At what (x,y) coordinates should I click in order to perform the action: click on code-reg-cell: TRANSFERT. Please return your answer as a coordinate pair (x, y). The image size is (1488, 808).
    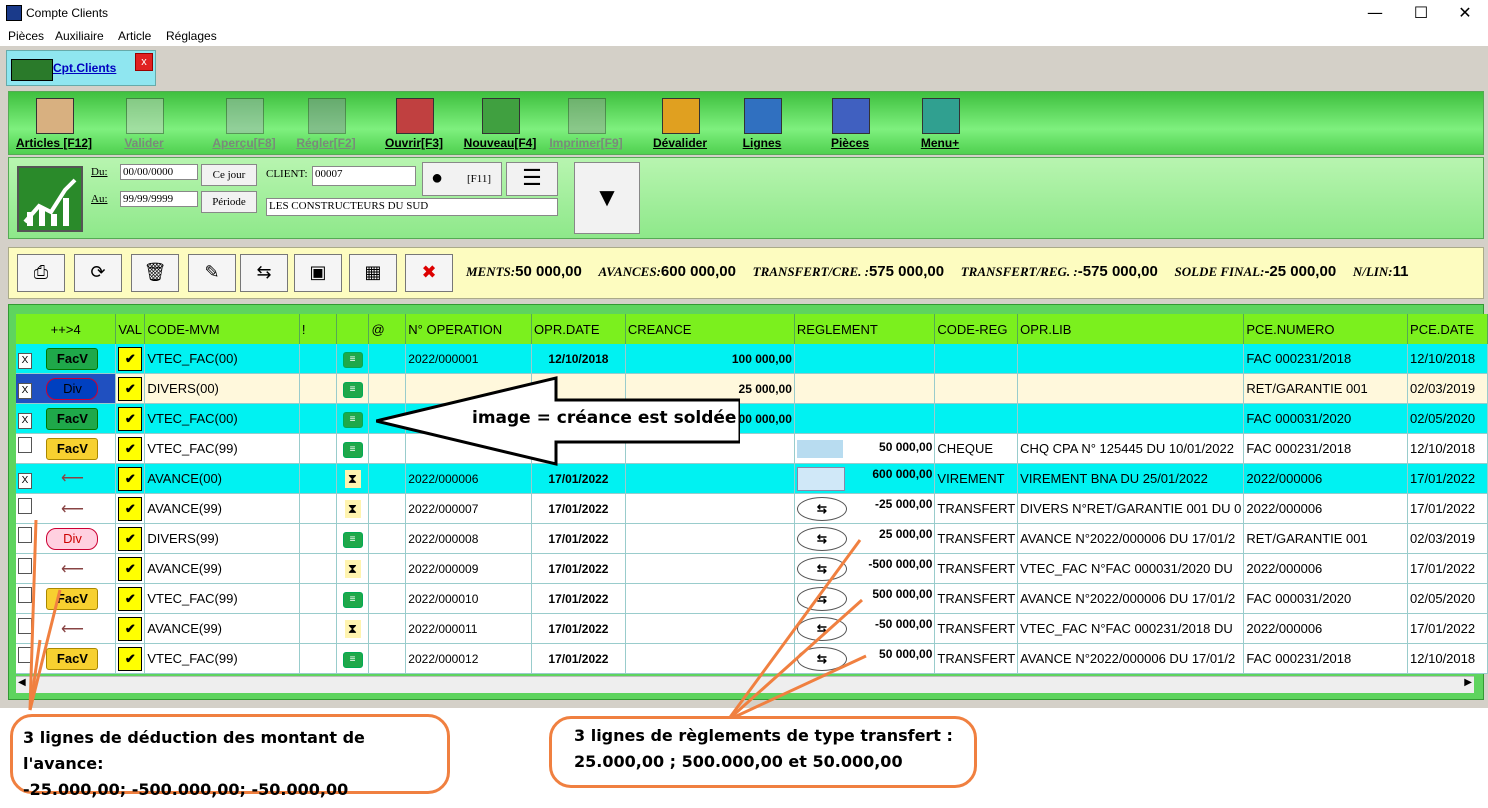
    Looking at the image, I should click on (976, 658).